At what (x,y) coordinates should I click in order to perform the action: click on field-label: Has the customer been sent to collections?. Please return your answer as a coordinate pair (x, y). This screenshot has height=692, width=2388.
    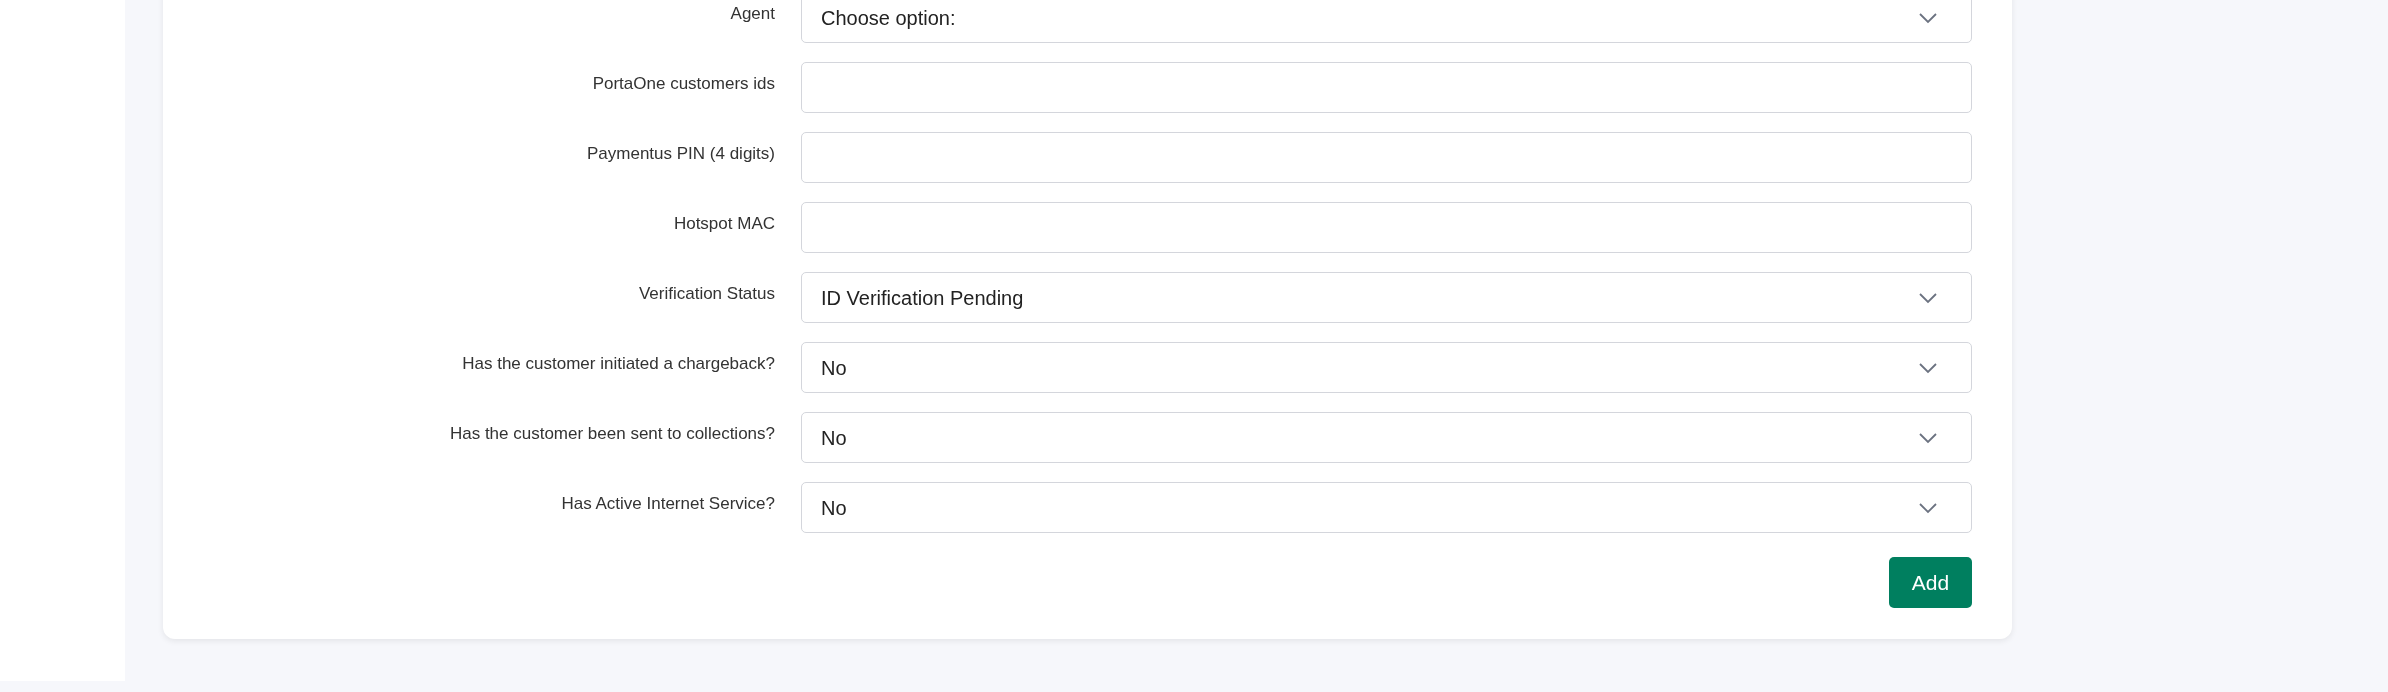
    Looking at the image, I should click on (612, 433).